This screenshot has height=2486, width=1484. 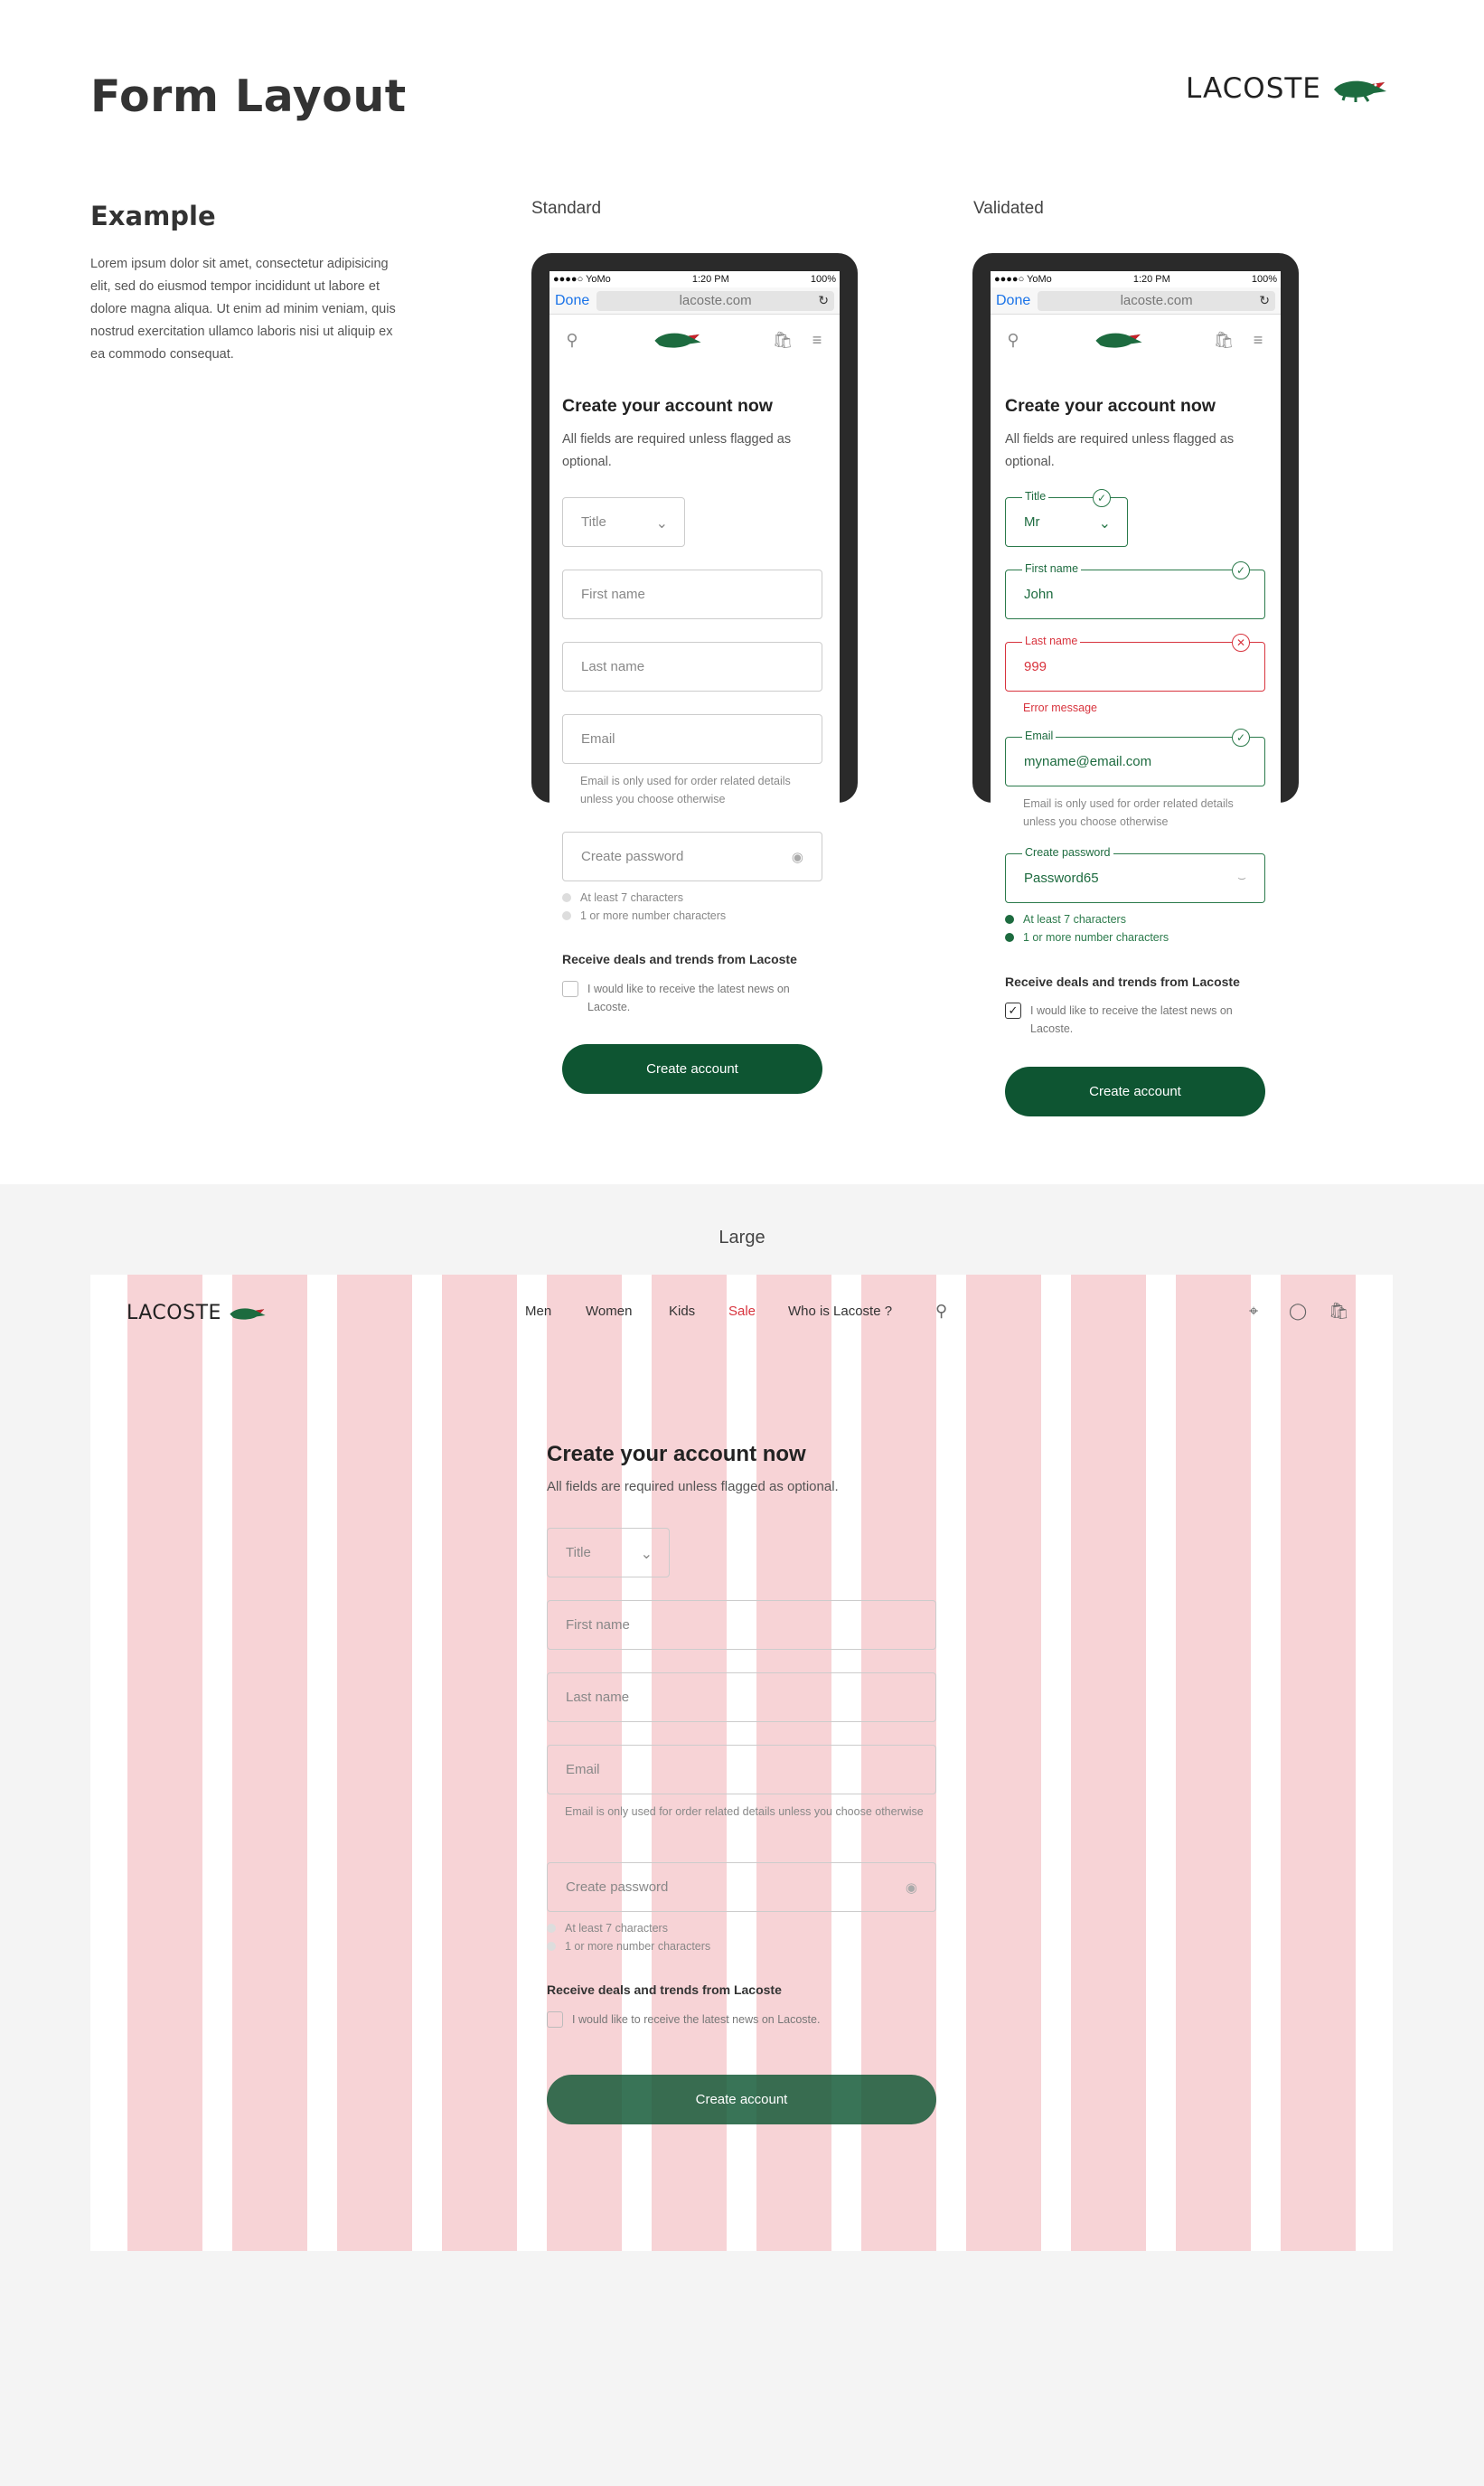 What do you see at coordinates (249, 96) in the screenshot?
I see `page-title: Form Layout` at bounding box center [249, 96].